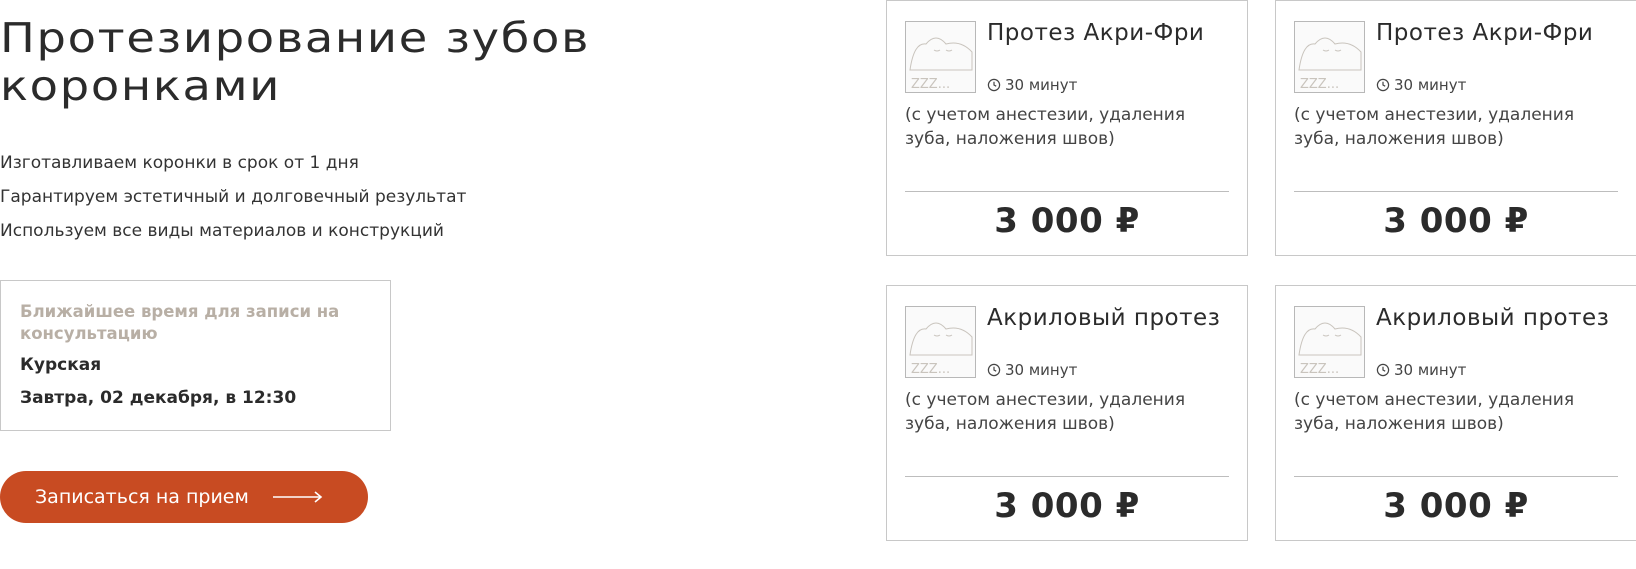 The height and width of the screenshot is (569, 1636). What do you see at coordinates (295, 62) in the screenshot?
I see `page-title: Протезирование зубов коронками` at bounding box center [295, 62].